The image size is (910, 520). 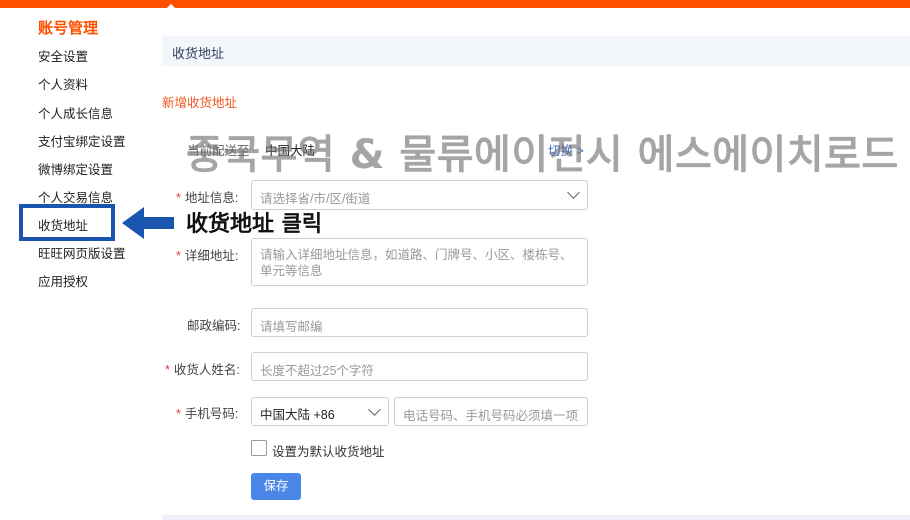 What do you see at coordinates (291, 327) in the screenshot?
I see `postcode-placeholder: 请填写邮编` at bounding box center [291, 327].